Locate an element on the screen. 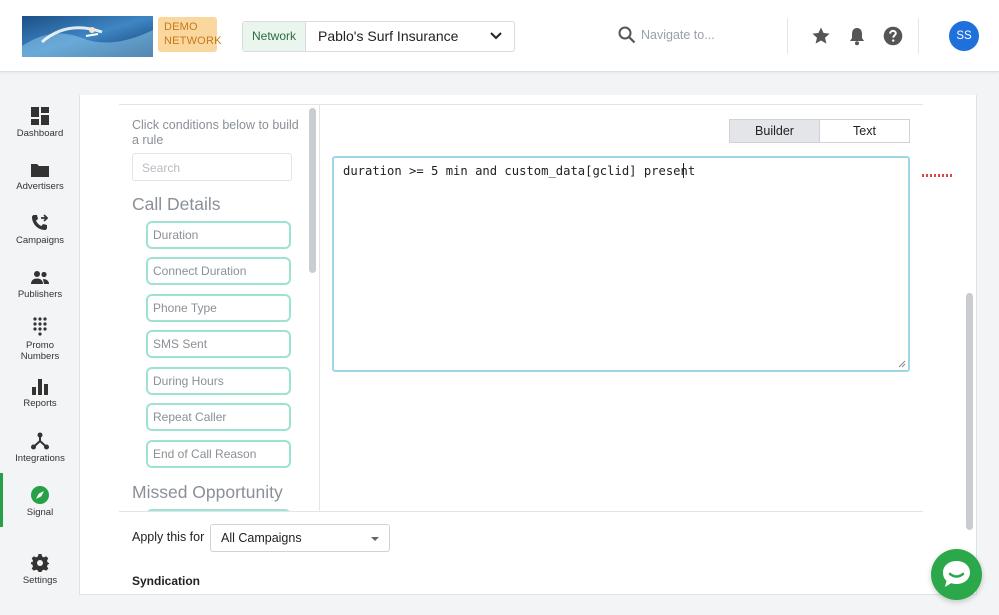 The width and height of the screenshot is (999, 615). apply-campaign-select: All Campaigns is located at coordinates (300, 538).